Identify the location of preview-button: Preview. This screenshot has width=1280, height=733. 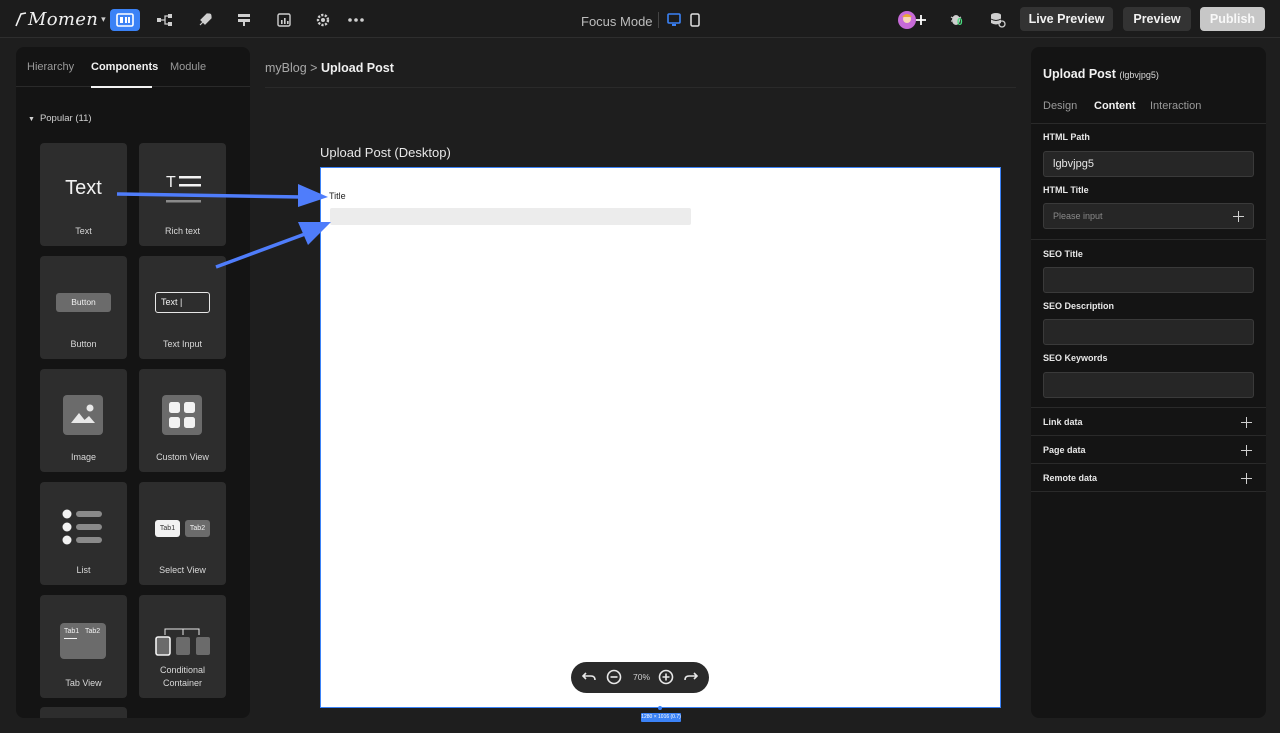
(1157, 19).